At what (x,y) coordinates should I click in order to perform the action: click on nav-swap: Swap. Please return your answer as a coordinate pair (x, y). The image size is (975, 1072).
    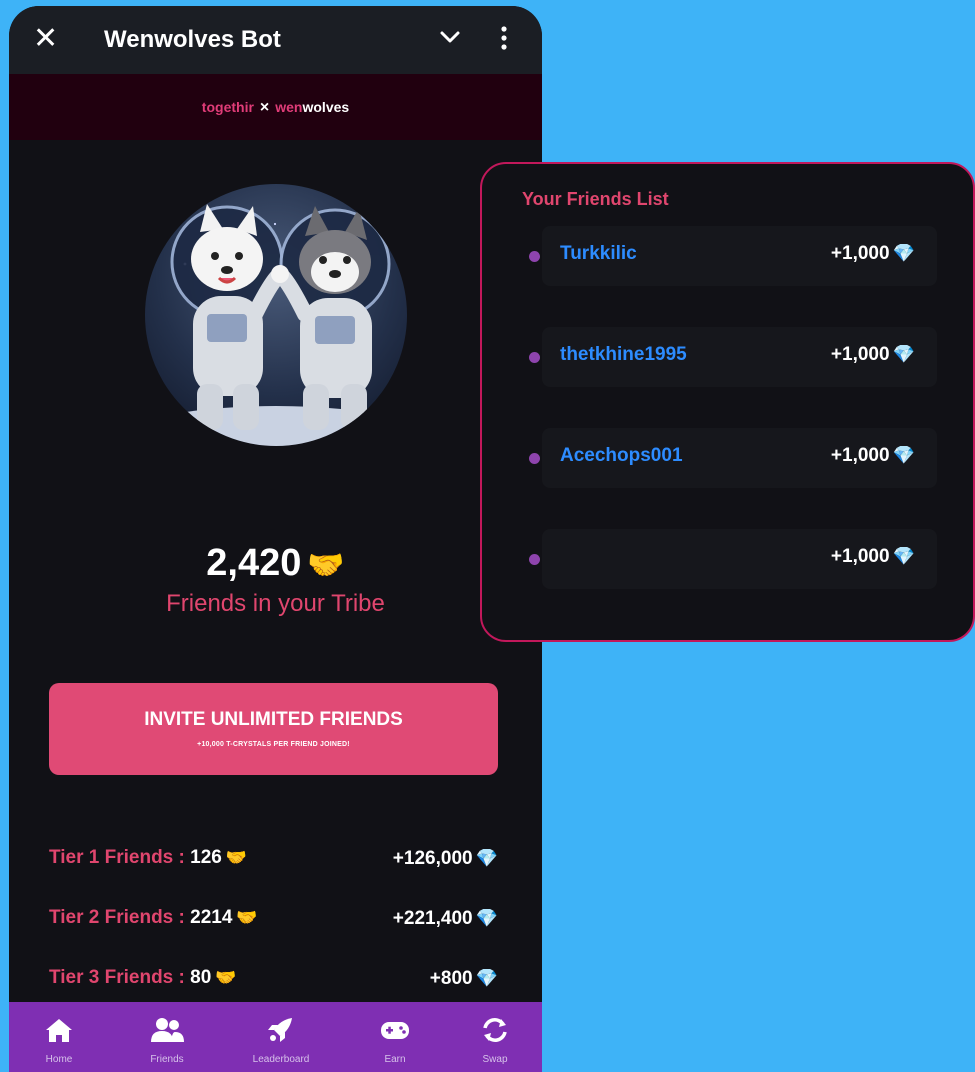
    Looking at the image, I should click on (493, 1037).